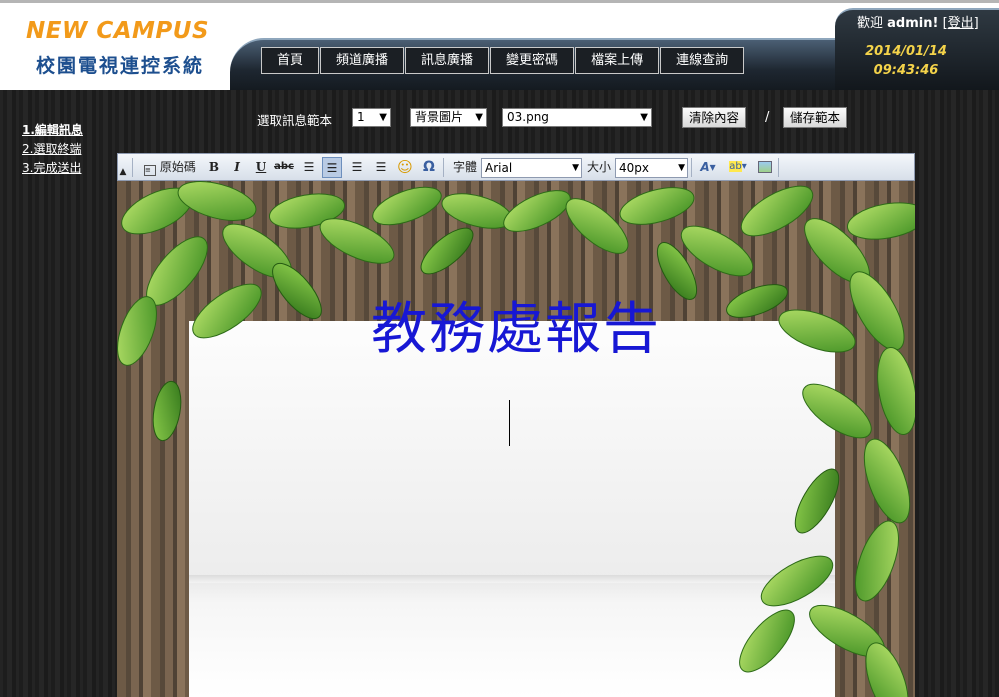 This screenshot has height=697, width=999. I want to click on source-button: ≡ 原始碼, so click(174, 167).